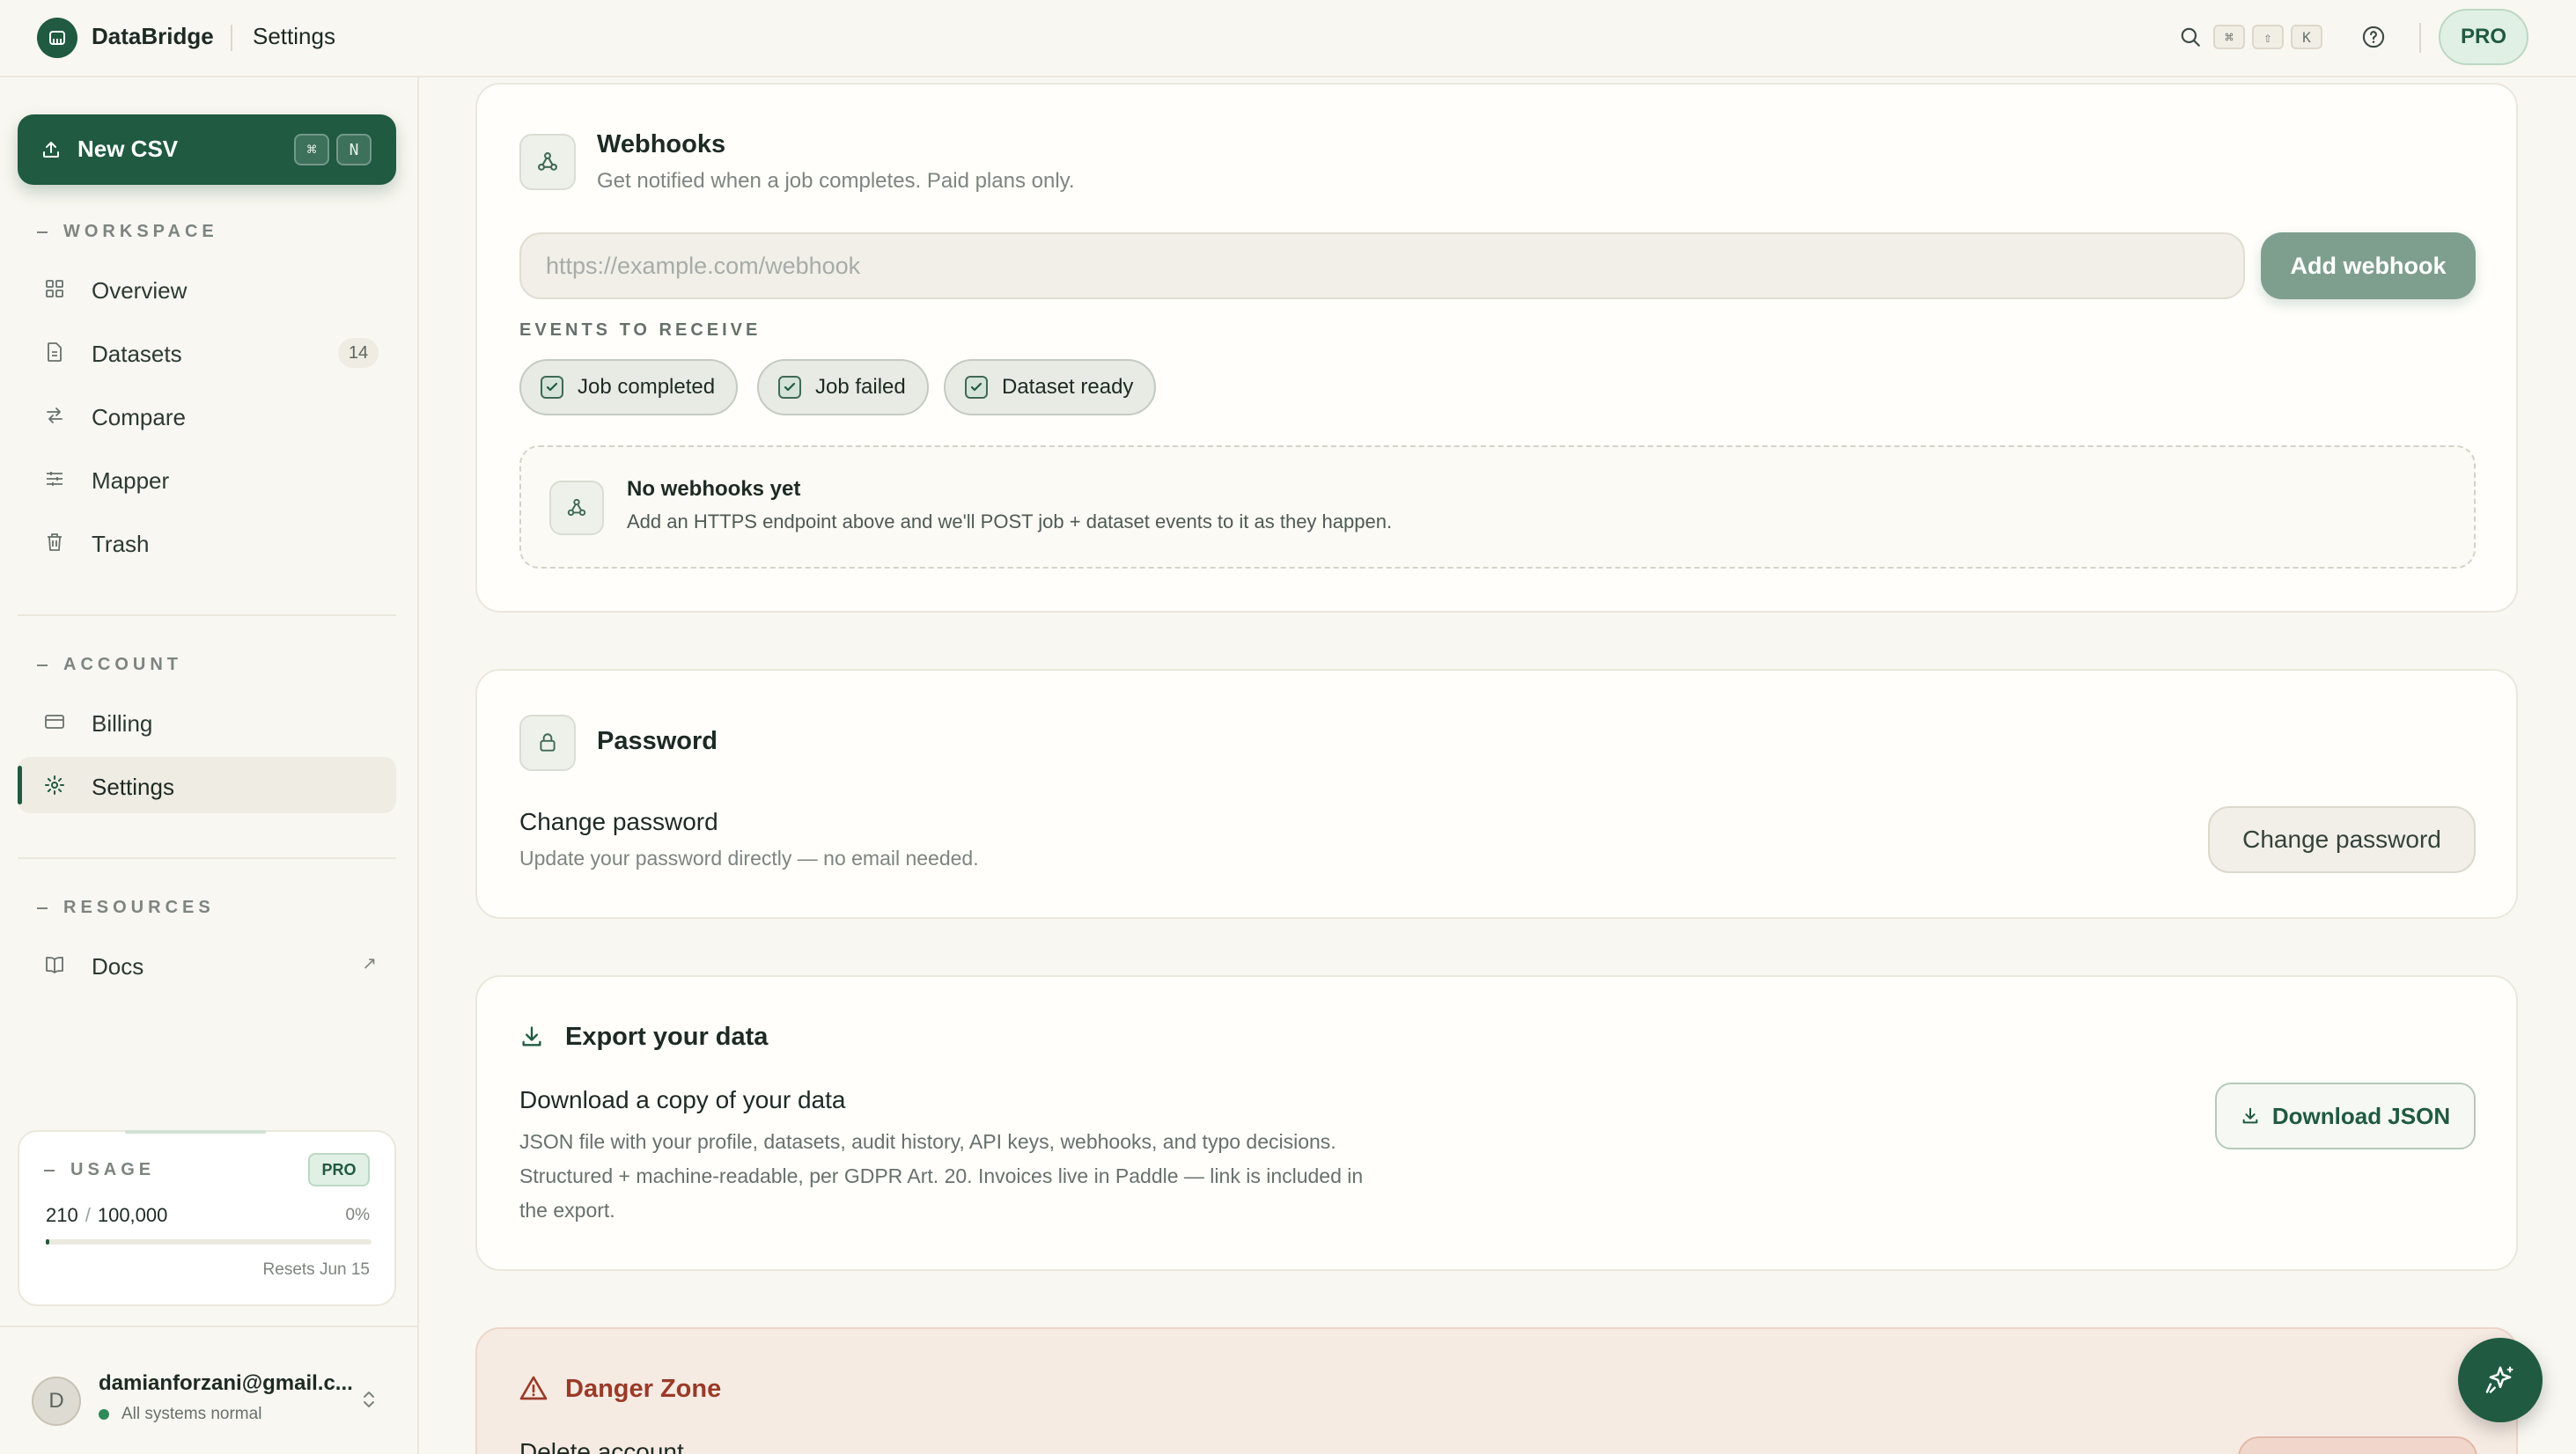 The image size is (2576, 1454). What do you see at coordinates (207, 415) in the screenshot?
I see `sidebar-item-compare: Compare` at bounding box center [207, 415].